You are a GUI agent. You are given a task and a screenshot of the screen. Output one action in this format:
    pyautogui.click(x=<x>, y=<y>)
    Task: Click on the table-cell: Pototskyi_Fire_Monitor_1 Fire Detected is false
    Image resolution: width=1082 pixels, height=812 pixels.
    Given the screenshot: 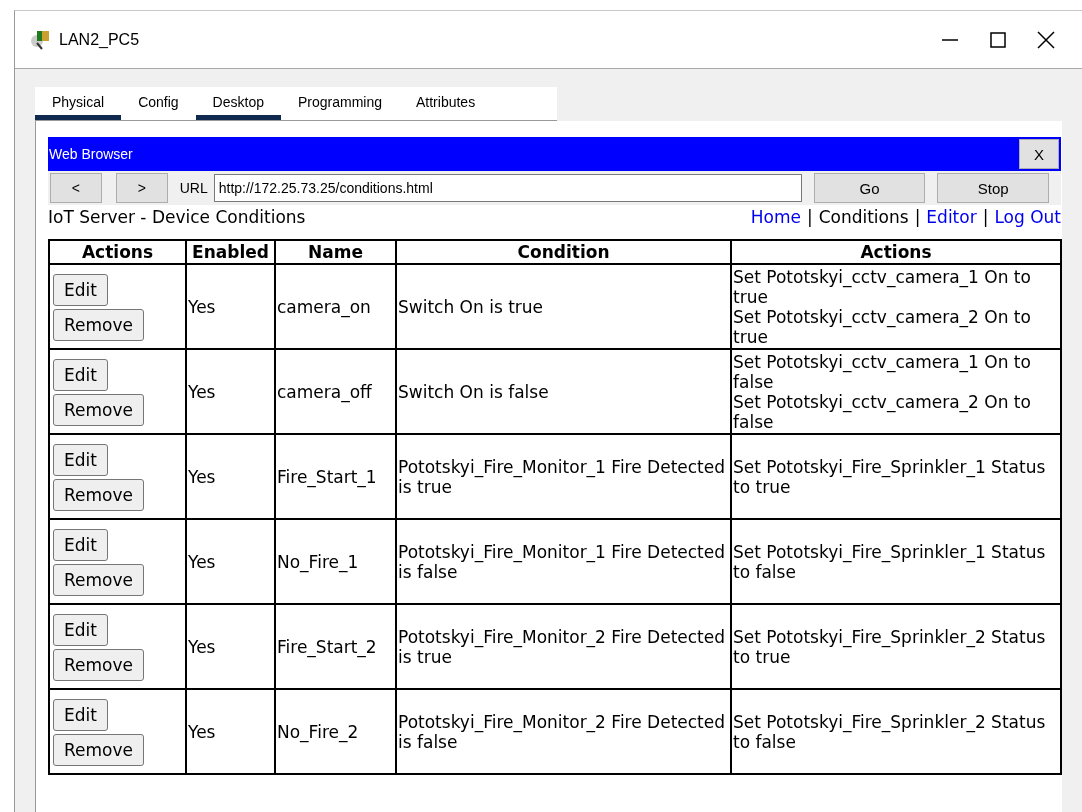 What is the action you would take?
    pyautogui.click(x=563, y=561)
    